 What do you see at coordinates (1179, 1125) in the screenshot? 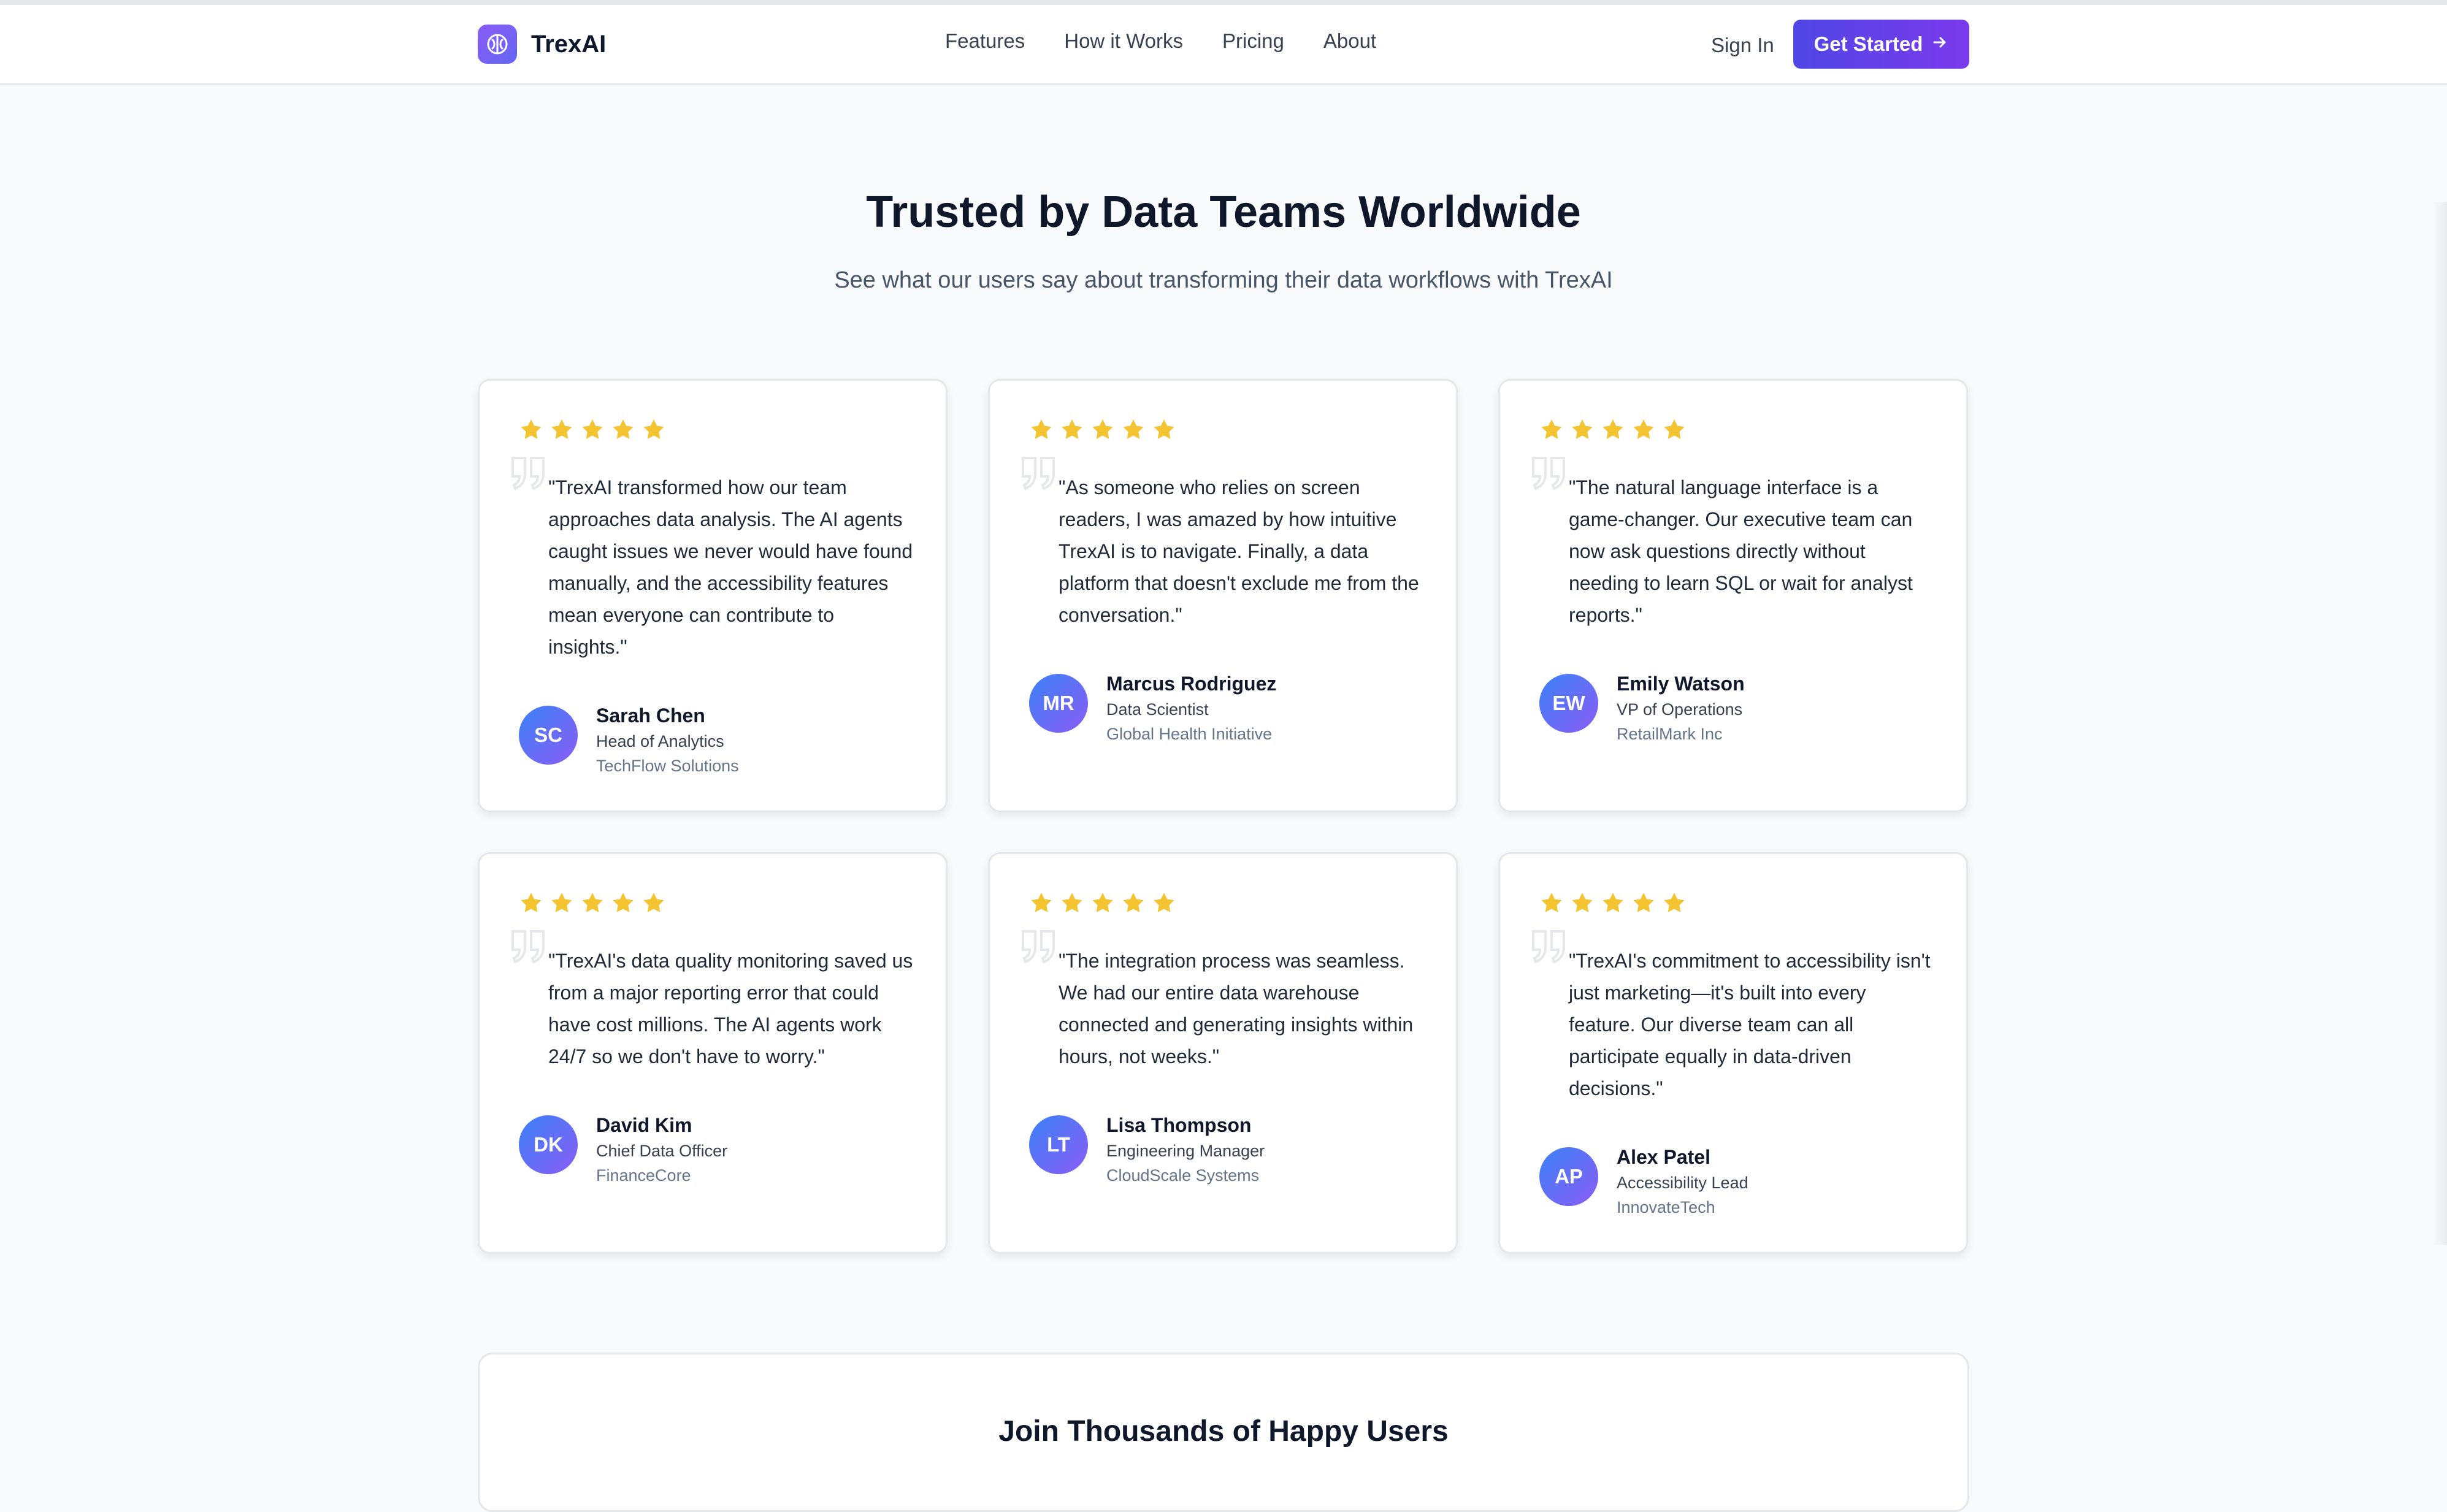
I see `author-name: Lisa Thompson` at bounding box center [1179, 1125].